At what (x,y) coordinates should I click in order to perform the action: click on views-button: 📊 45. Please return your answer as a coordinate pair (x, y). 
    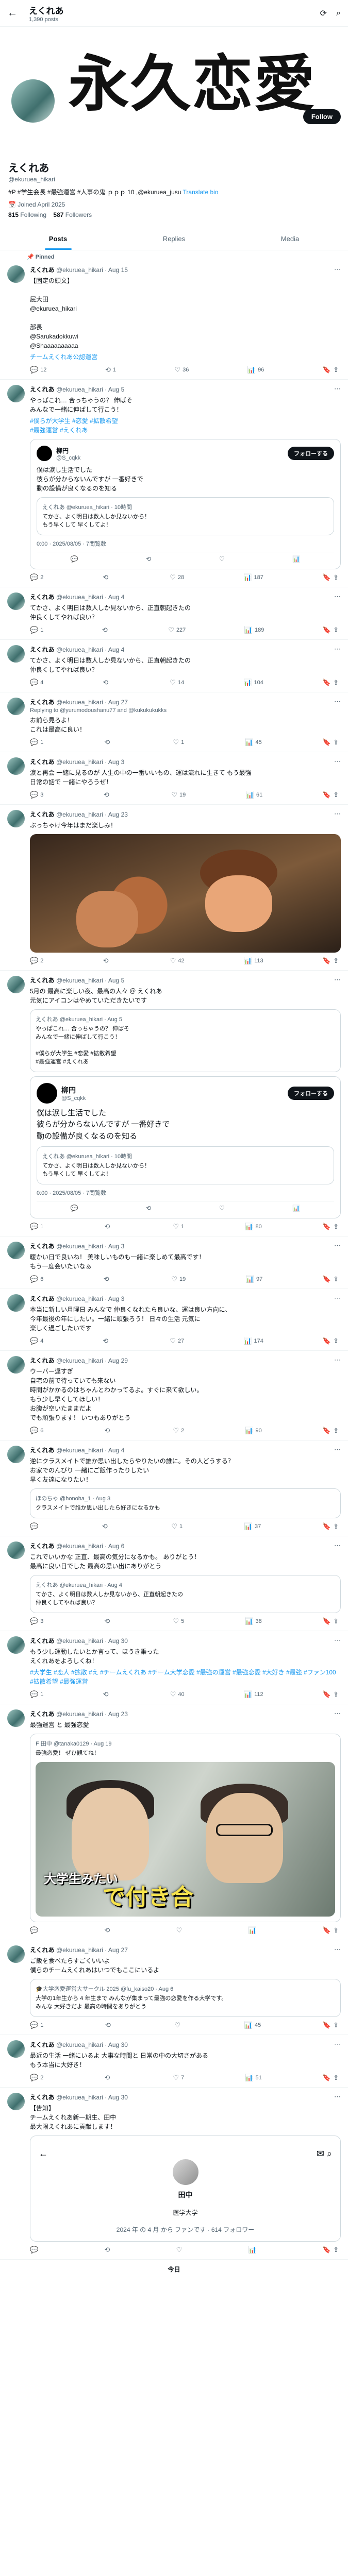
    Looking at the image, I should click on (253, 742).